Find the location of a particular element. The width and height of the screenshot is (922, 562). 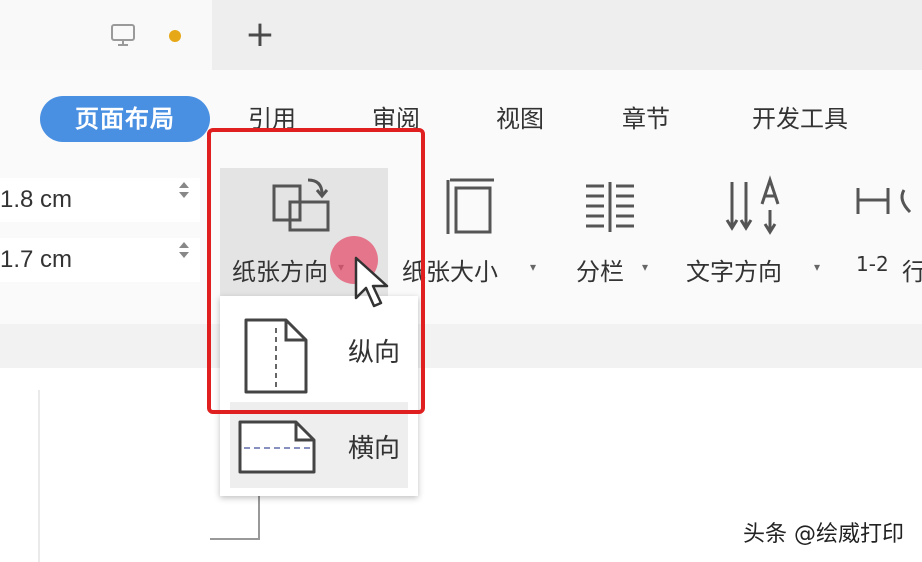

landscape-label: 横向 is located at coordinates (374, 449).